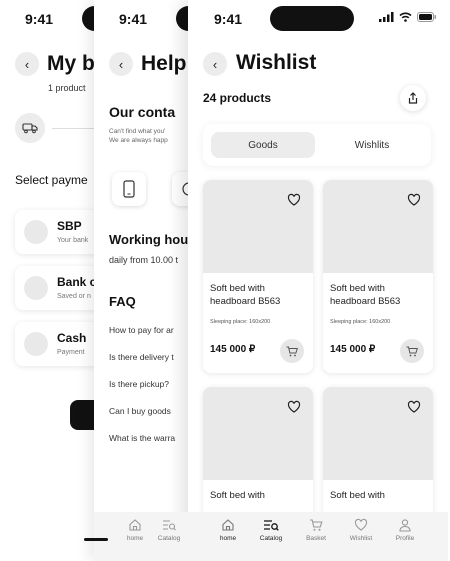 The height and width of the screenshot is (561, 450). What do you see at coordinates (142, 112) in the screenshot?
I see `contacts-heading: Our conta` at bounding box center [142, 112].